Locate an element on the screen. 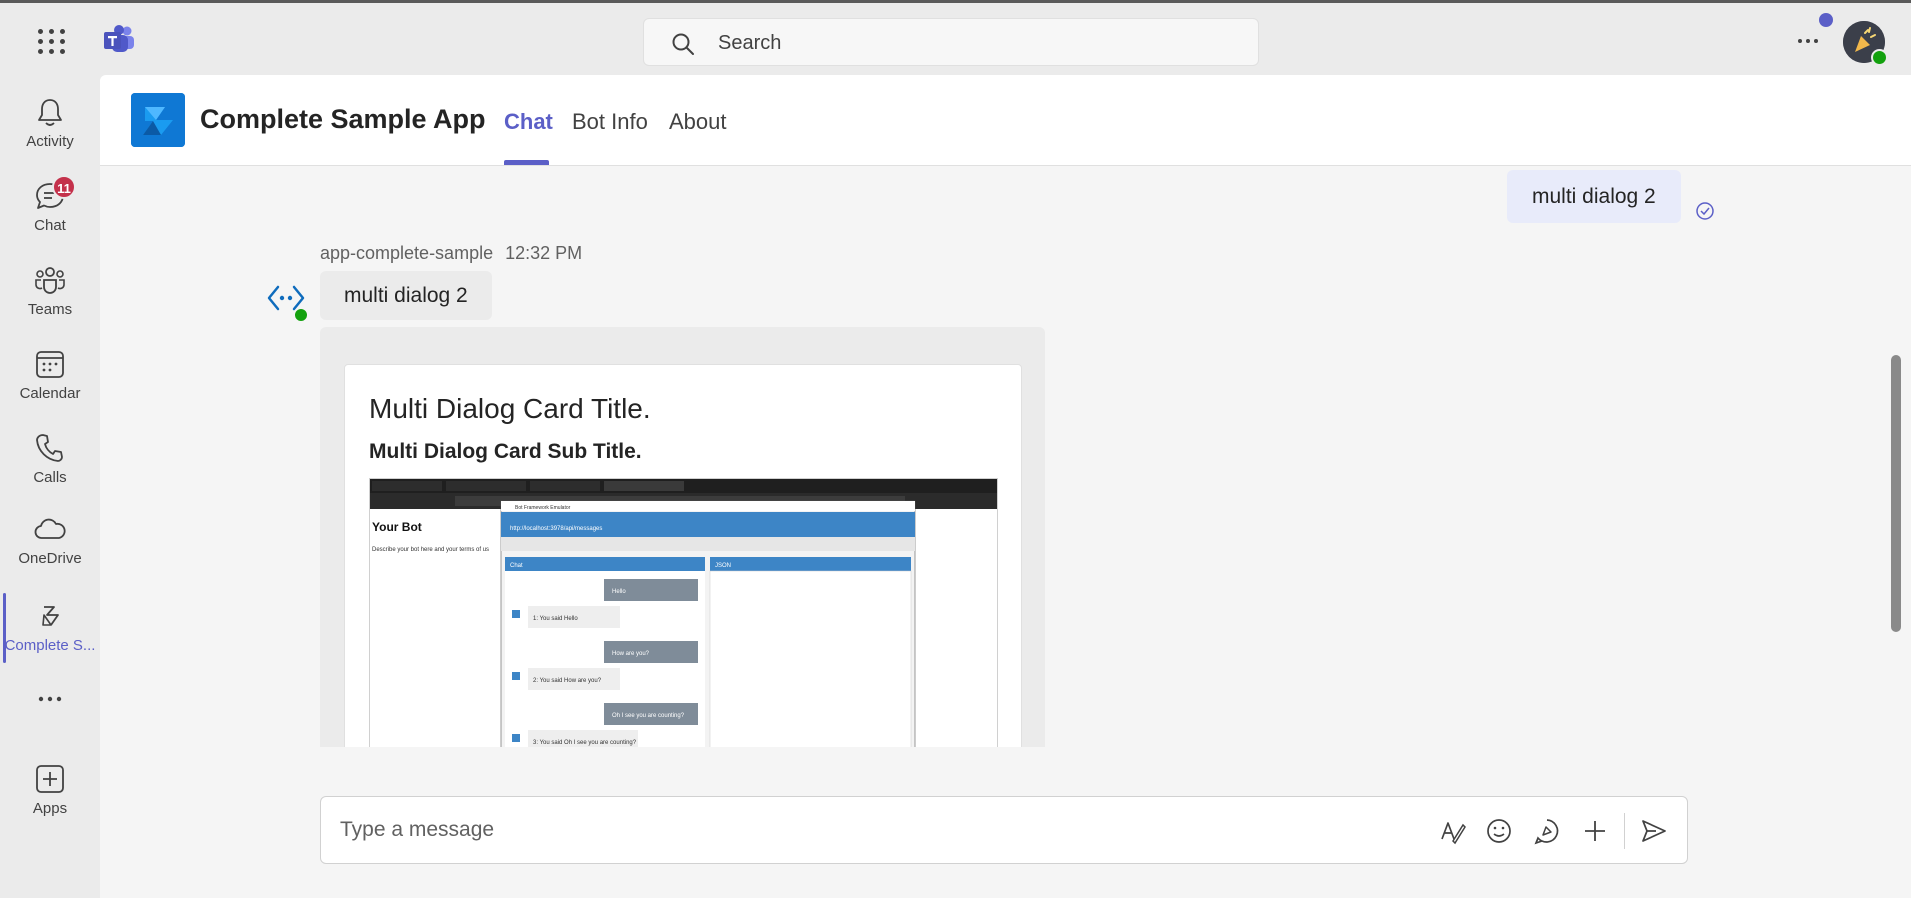 The image size is (1911, 898). message-seen-icon is located at coordinates (1705, 211).